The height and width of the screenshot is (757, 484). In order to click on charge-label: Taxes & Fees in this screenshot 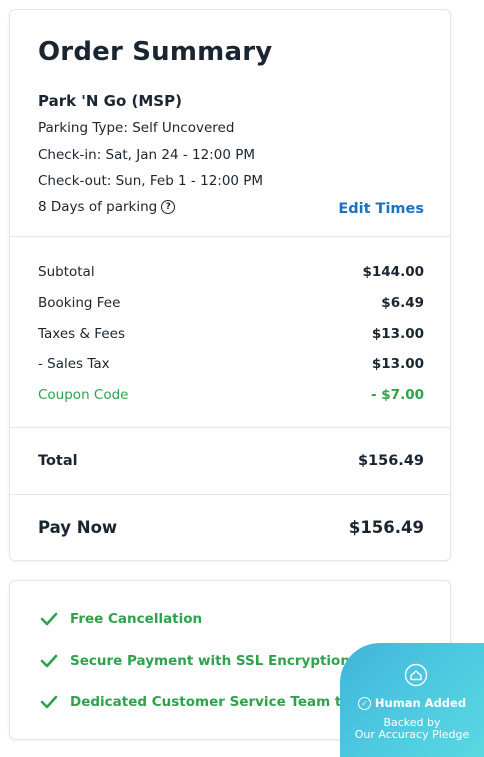, I will do `click(81, 334)`.